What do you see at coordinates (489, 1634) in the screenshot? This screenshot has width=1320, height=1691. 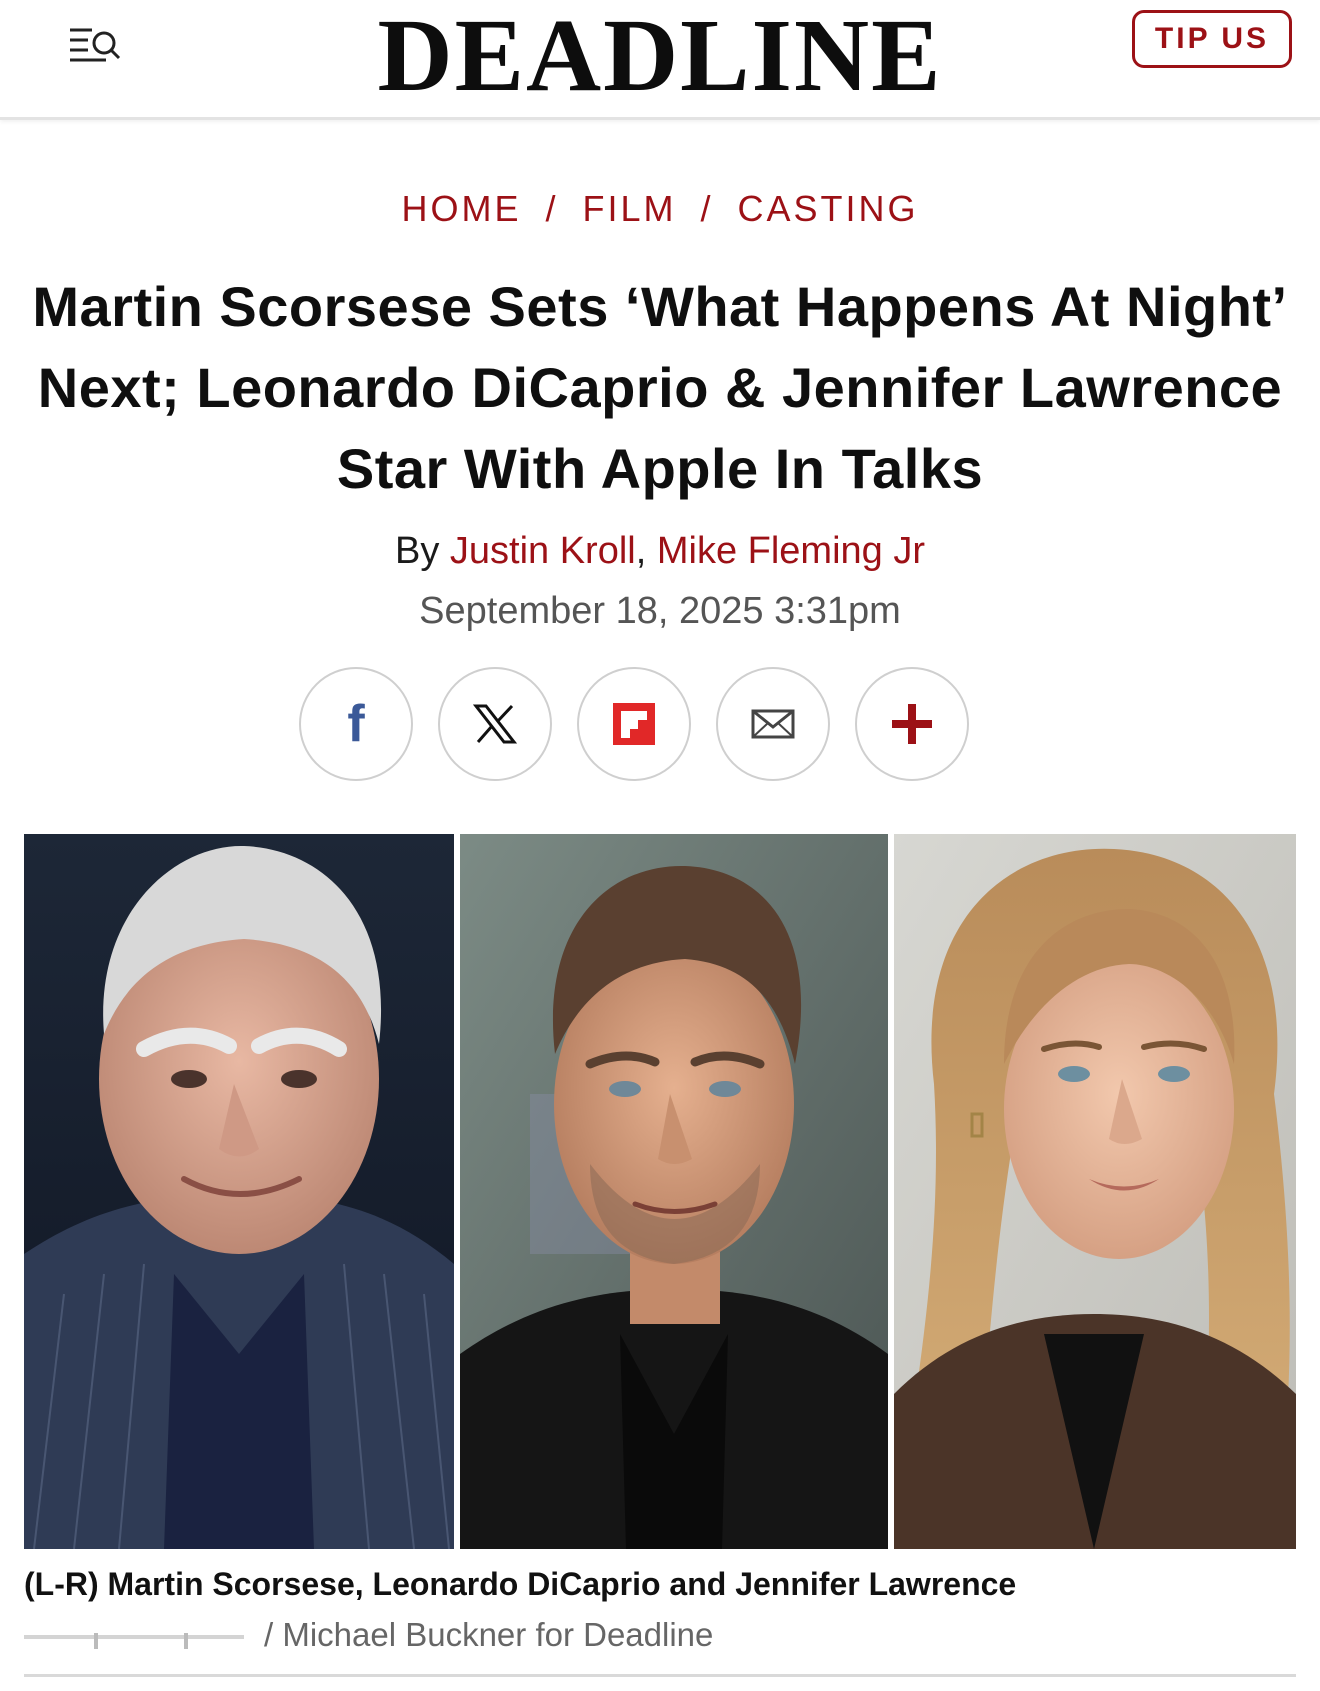 I see `photo-credit-text: / Michael Buckner for Deadline` at bounding box center [489, 1634].